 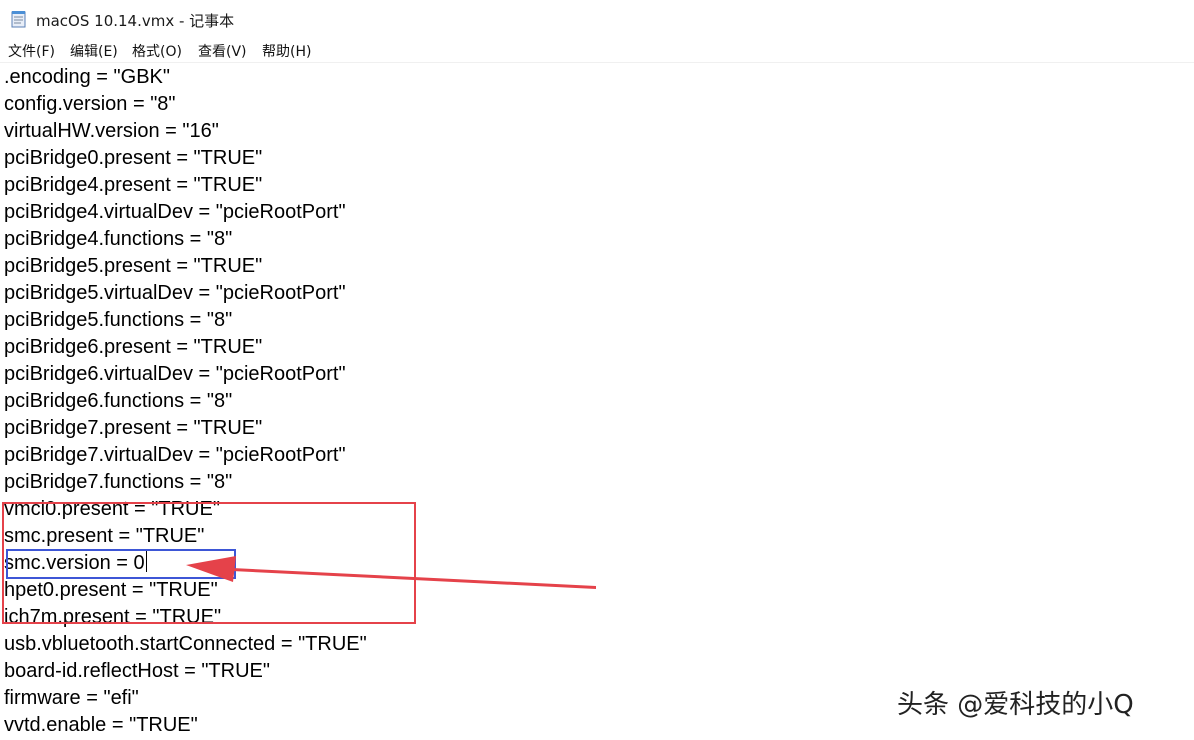 I want to click on arrow-annotation, so click(x=391, y=572).